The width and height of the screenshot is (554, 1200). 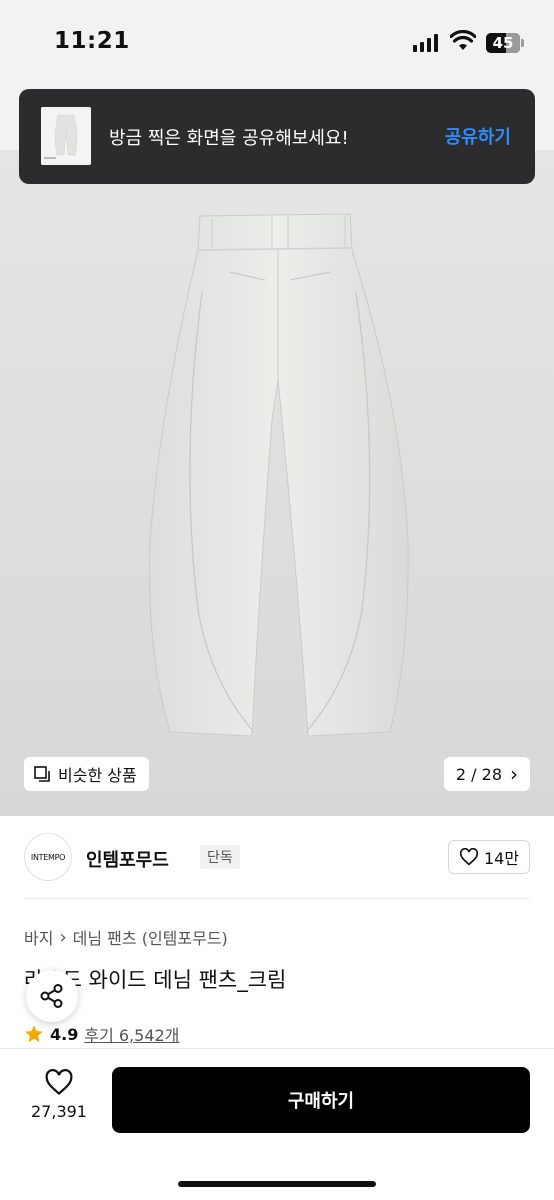 I want to click on home-indicator, so click(x=277, y=1184).